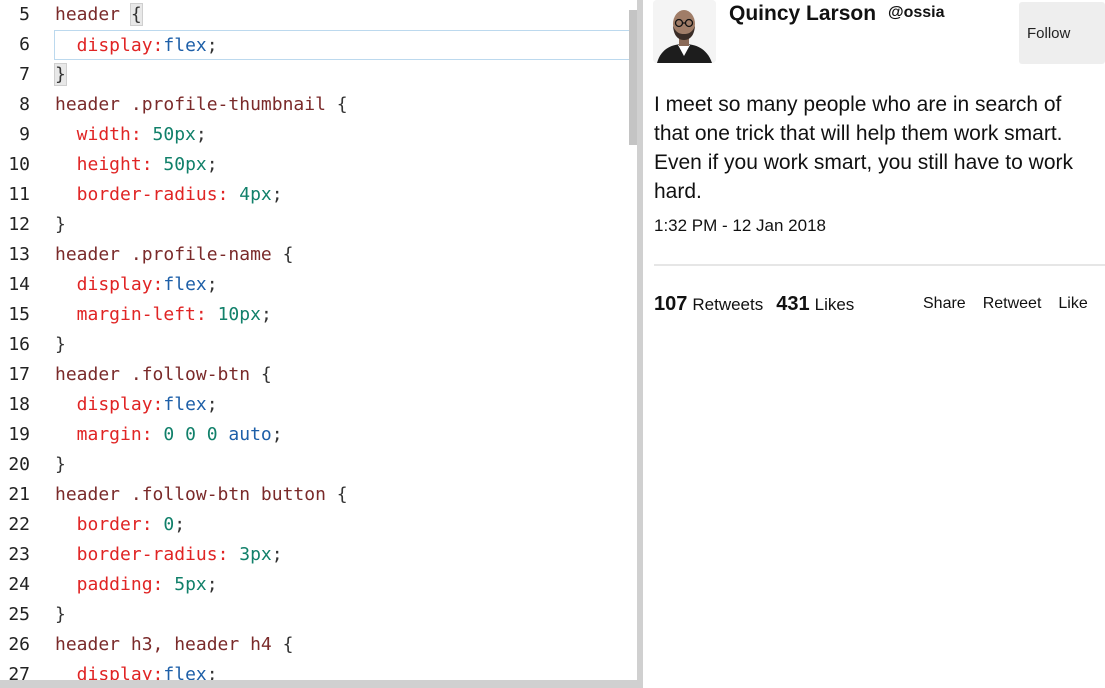 The height and width of the screenshot is (688, 1105). What do you see at coordinates (19, 164) in the screenshot?
I see `line-number: 10` at bounding box center [19, 164].